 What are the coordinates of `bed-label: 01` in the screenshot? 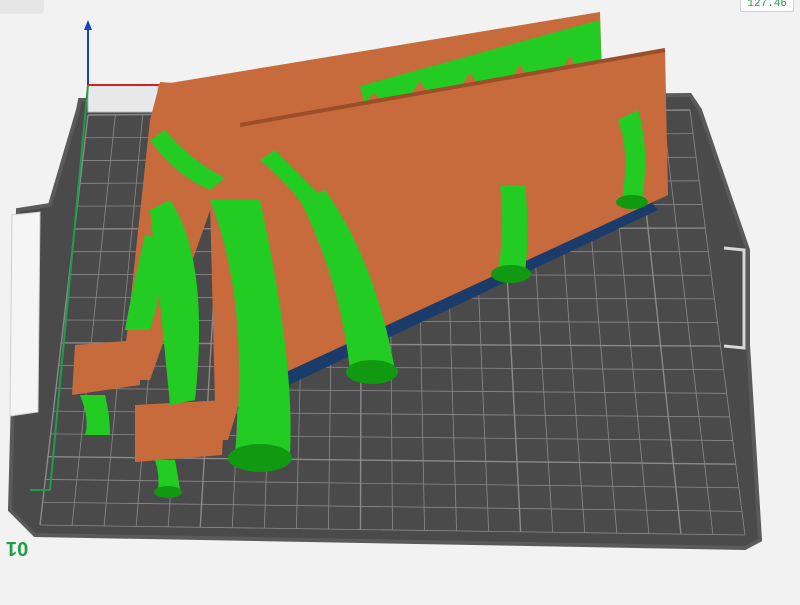 It's located at (17, 548).